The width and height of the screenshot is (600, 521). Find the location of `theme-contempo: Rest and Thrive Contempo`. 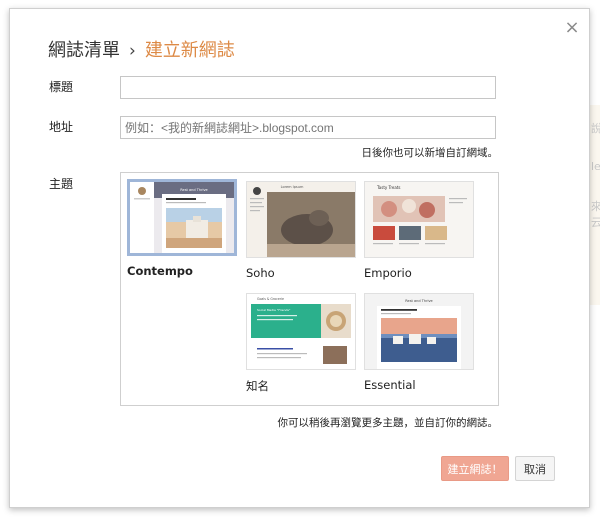

theme-contempo: Rest and Thrive Contempo is located at coordinates (182, 228).